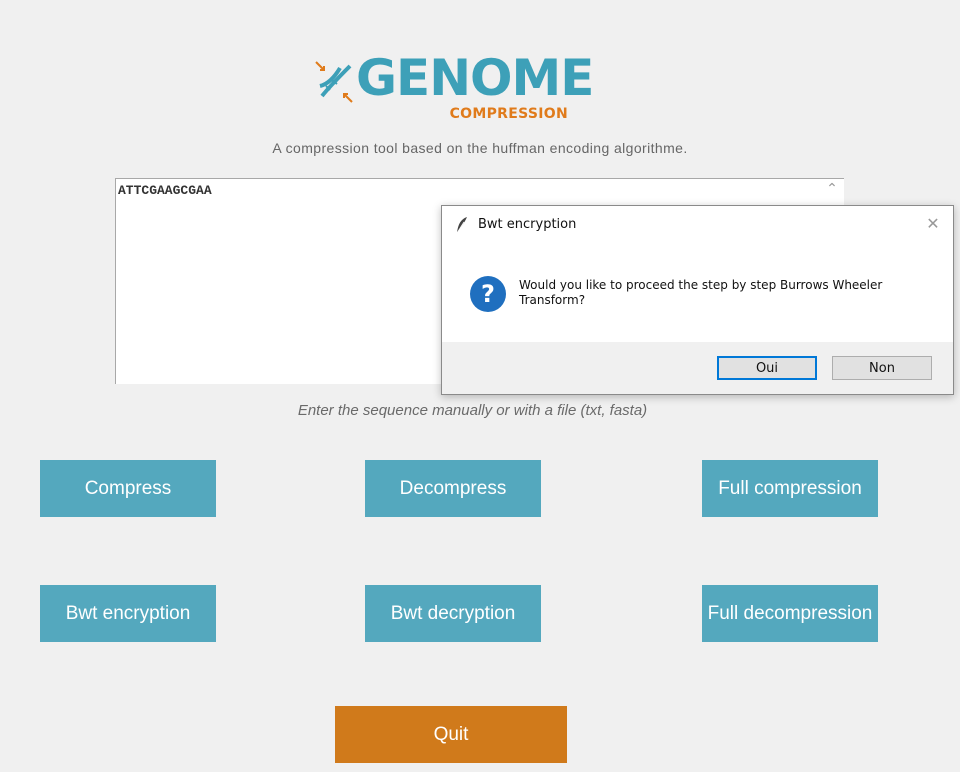  I want to click on oui-button: Oui, so click(767, 368).